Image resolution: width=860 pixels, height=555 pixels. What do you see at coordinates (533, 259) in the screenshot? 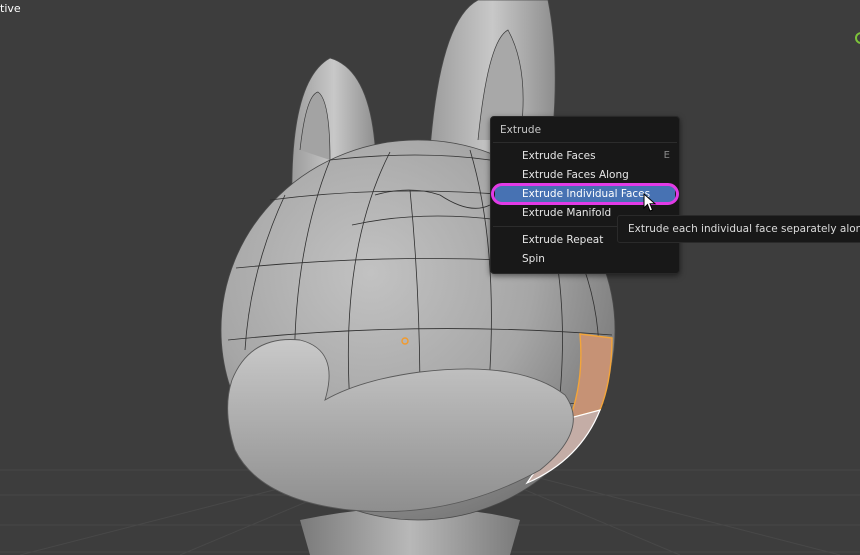
I see `menu-item-label: Spin` at bounding box center [533, 259].